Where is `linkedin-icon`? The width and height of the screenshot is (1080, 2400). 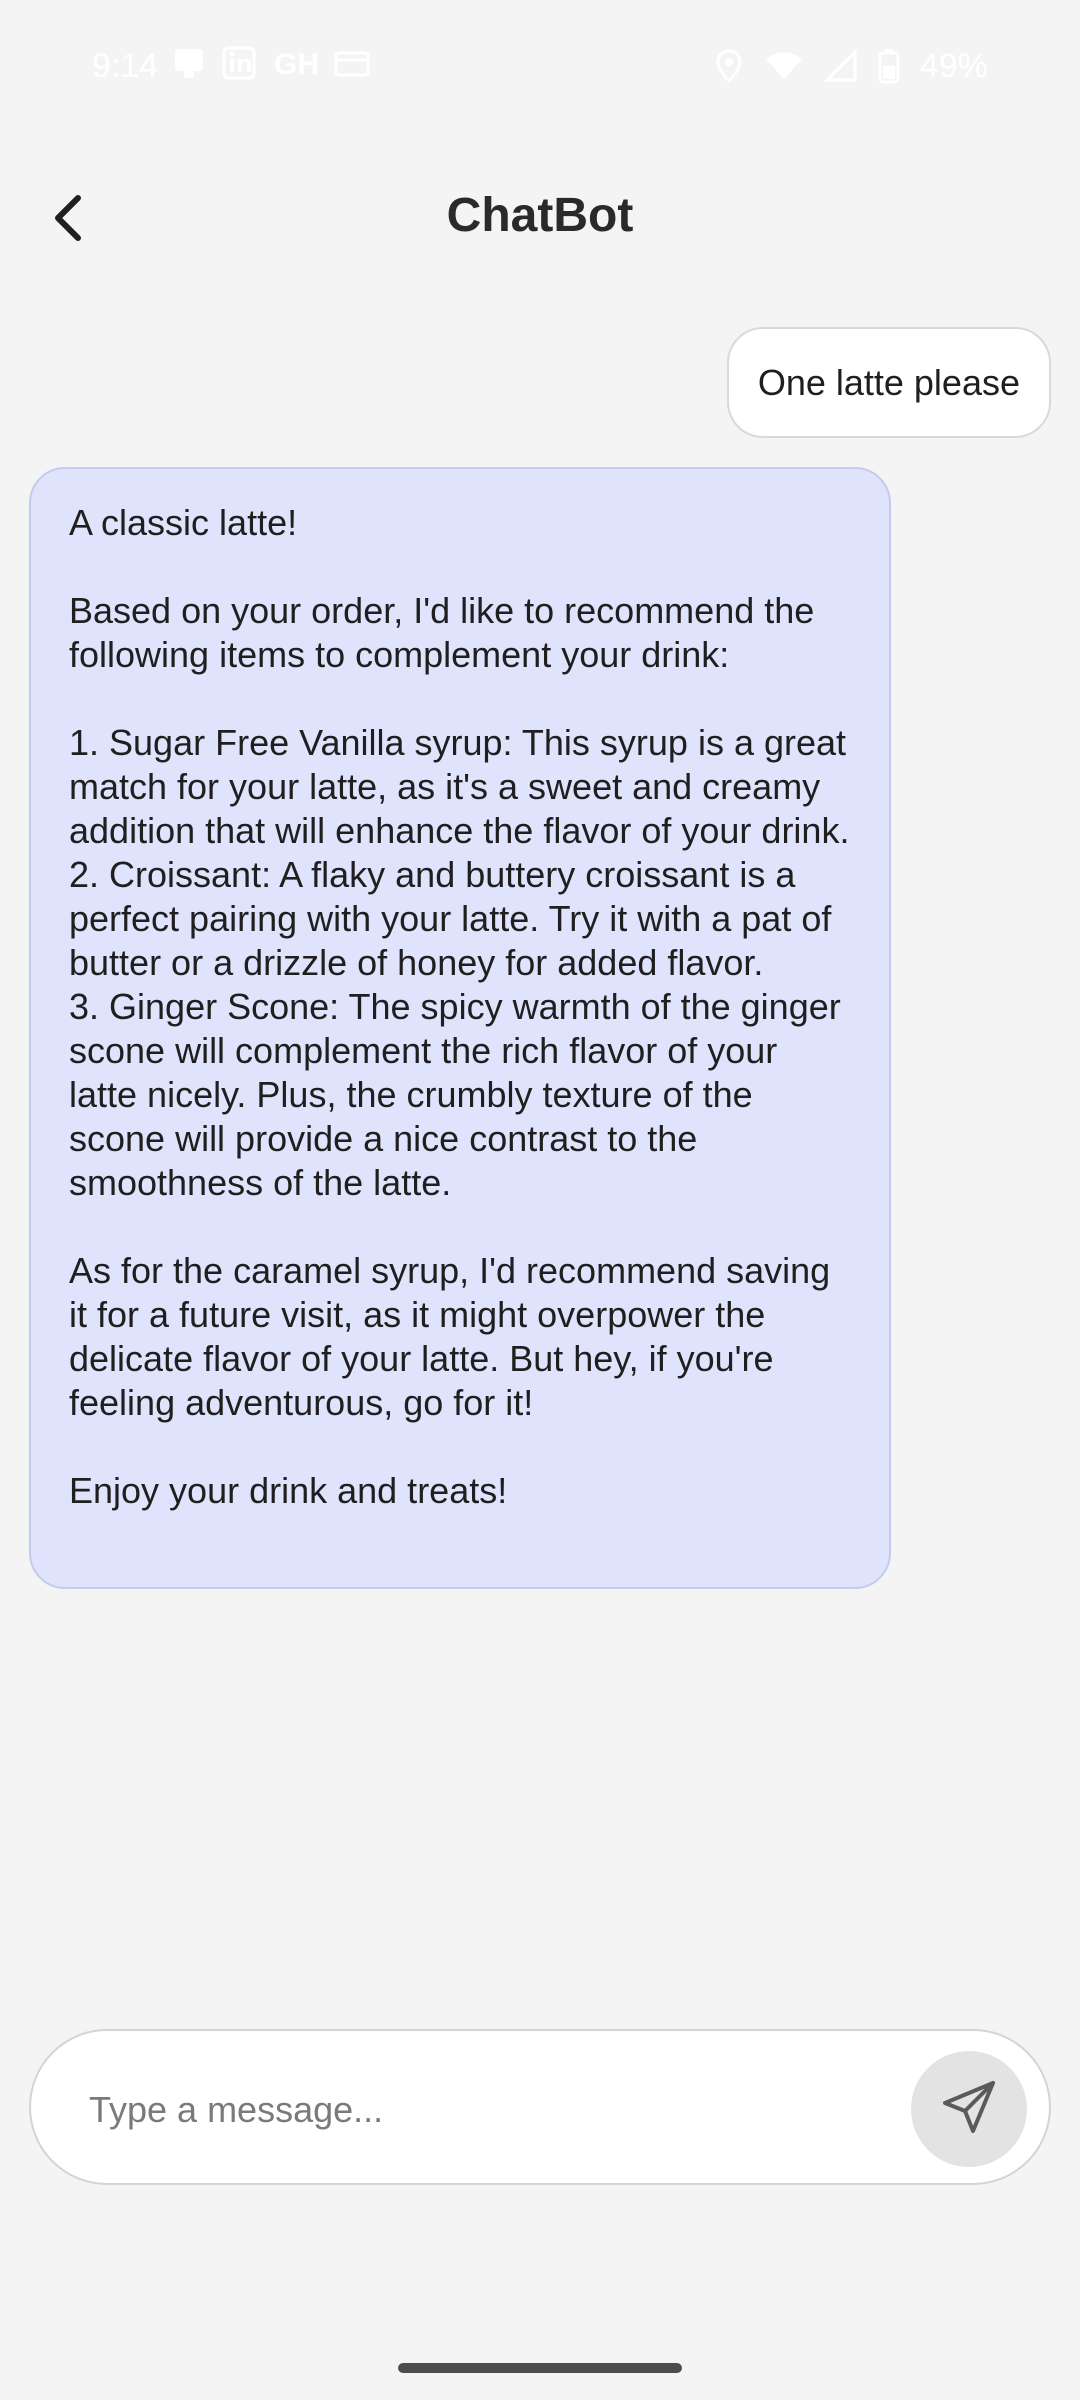
linkedin-icon is located at coordinates (240, 63).